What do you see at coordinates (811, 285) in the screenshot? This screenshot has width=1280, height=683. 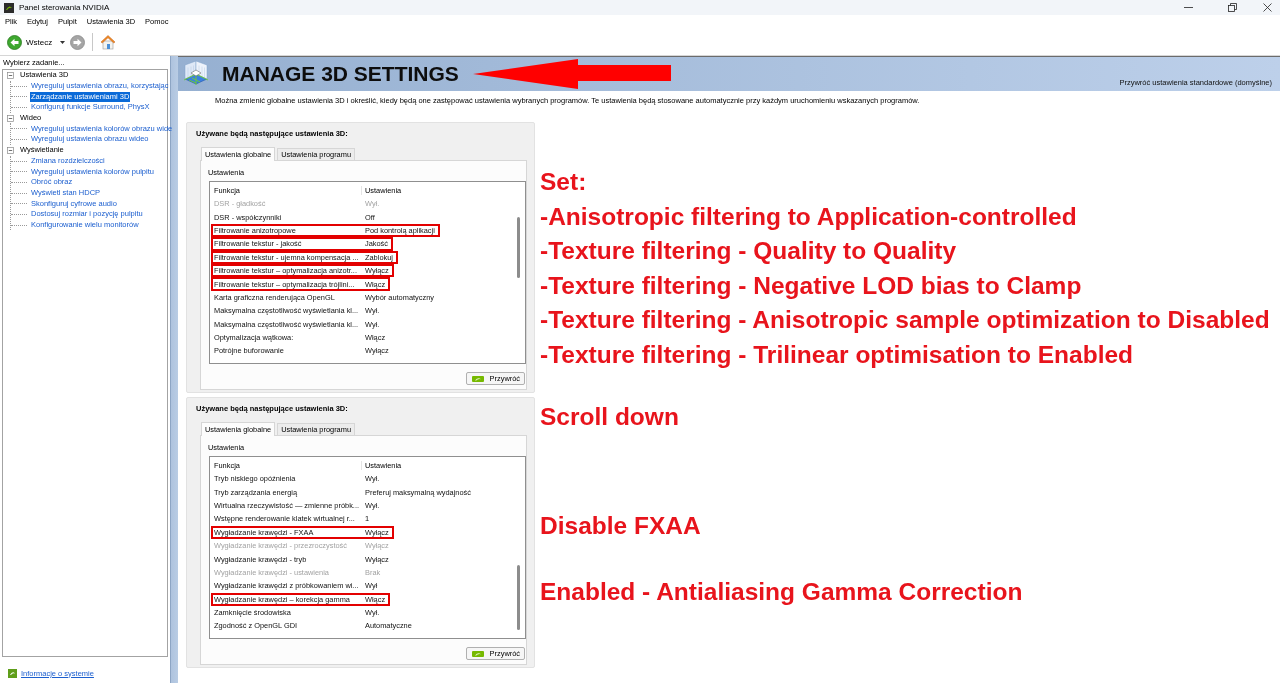 I see `annotation-text: -Texture filtering - Negative LOD bias to Clamp` at bounding box center [811, 285].